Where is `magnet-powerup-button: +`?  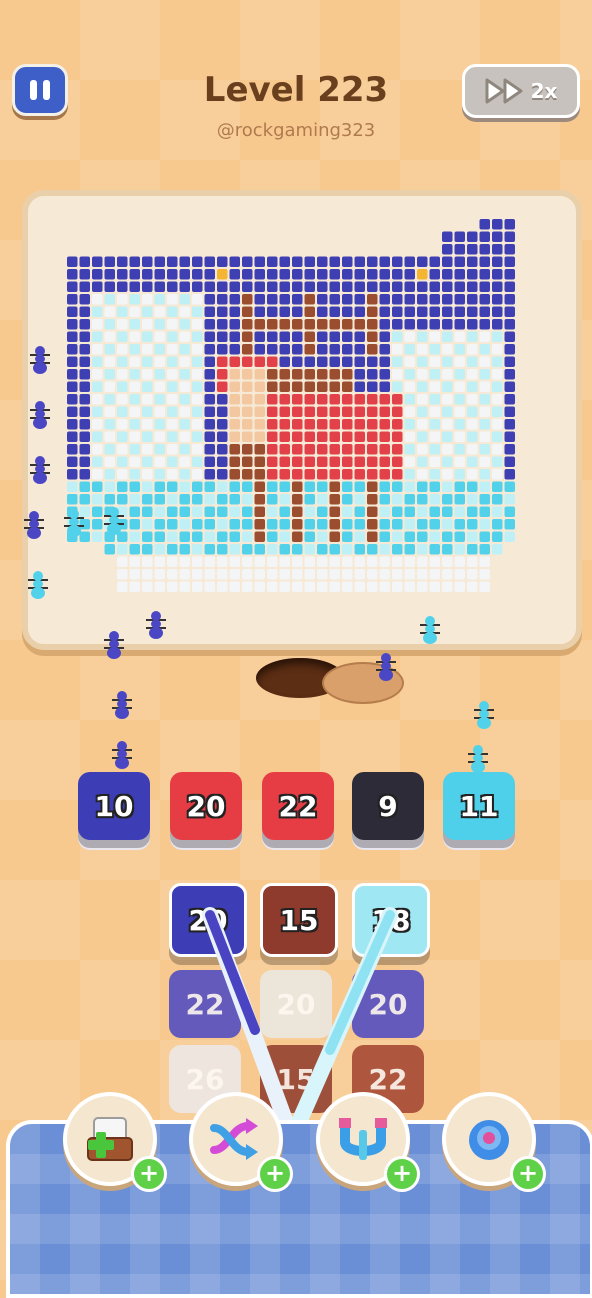 magnet-powerup-button: + is located at coordinates (368, 1142).